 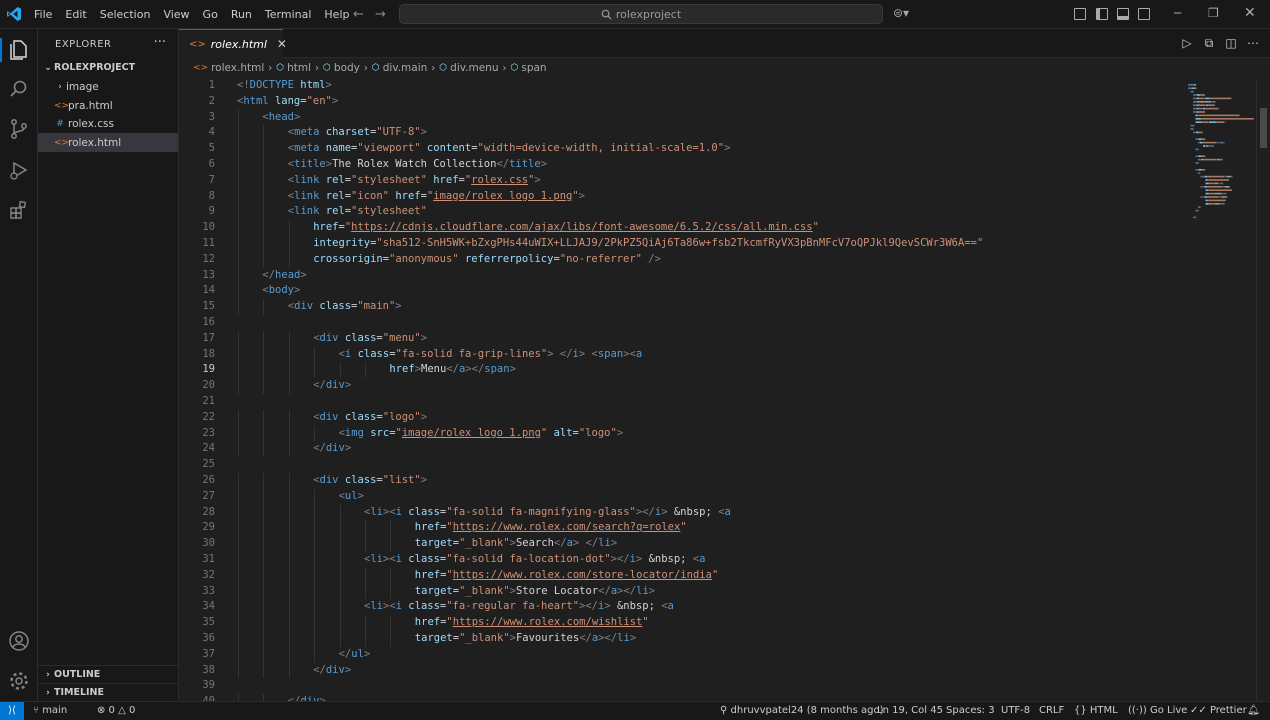 What do you see at coordinates (802, 710) in the screenshot?
I see `git-blame-status: ⚲ dhruvvpatel24 (8 months ago)` at bounding box center [802, 710].